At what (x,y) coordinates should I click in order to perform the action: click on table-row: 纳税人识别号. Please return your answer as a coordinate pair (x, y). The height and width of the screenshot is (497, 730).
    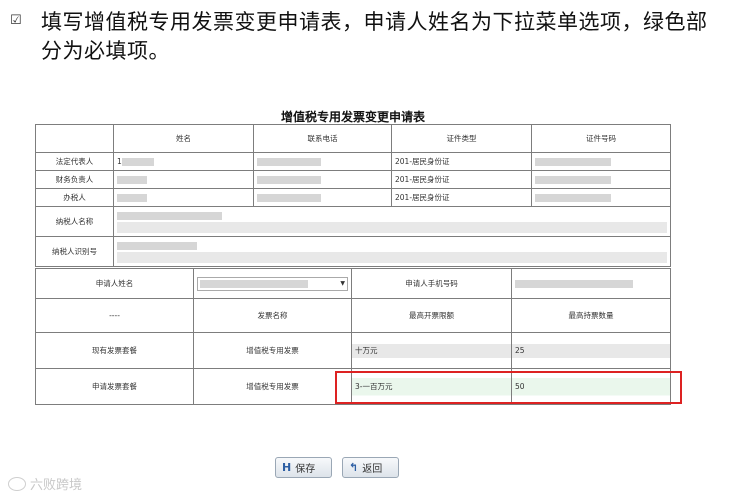
    Looking at the image, I should click on (353, 251).